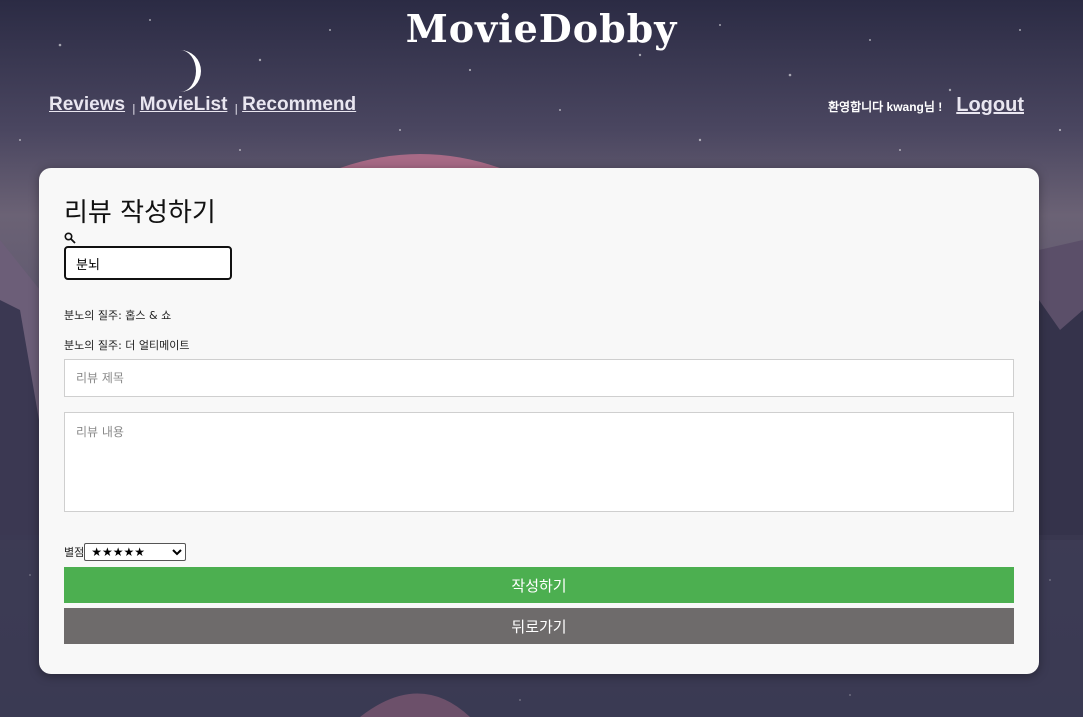 Image resolution: width=1083 pixels, height=717 pixels. What do you see at coordinates (190, 71) in the screenshot?
I see `crescent-moon-icon` at bounding box center [190, 71].